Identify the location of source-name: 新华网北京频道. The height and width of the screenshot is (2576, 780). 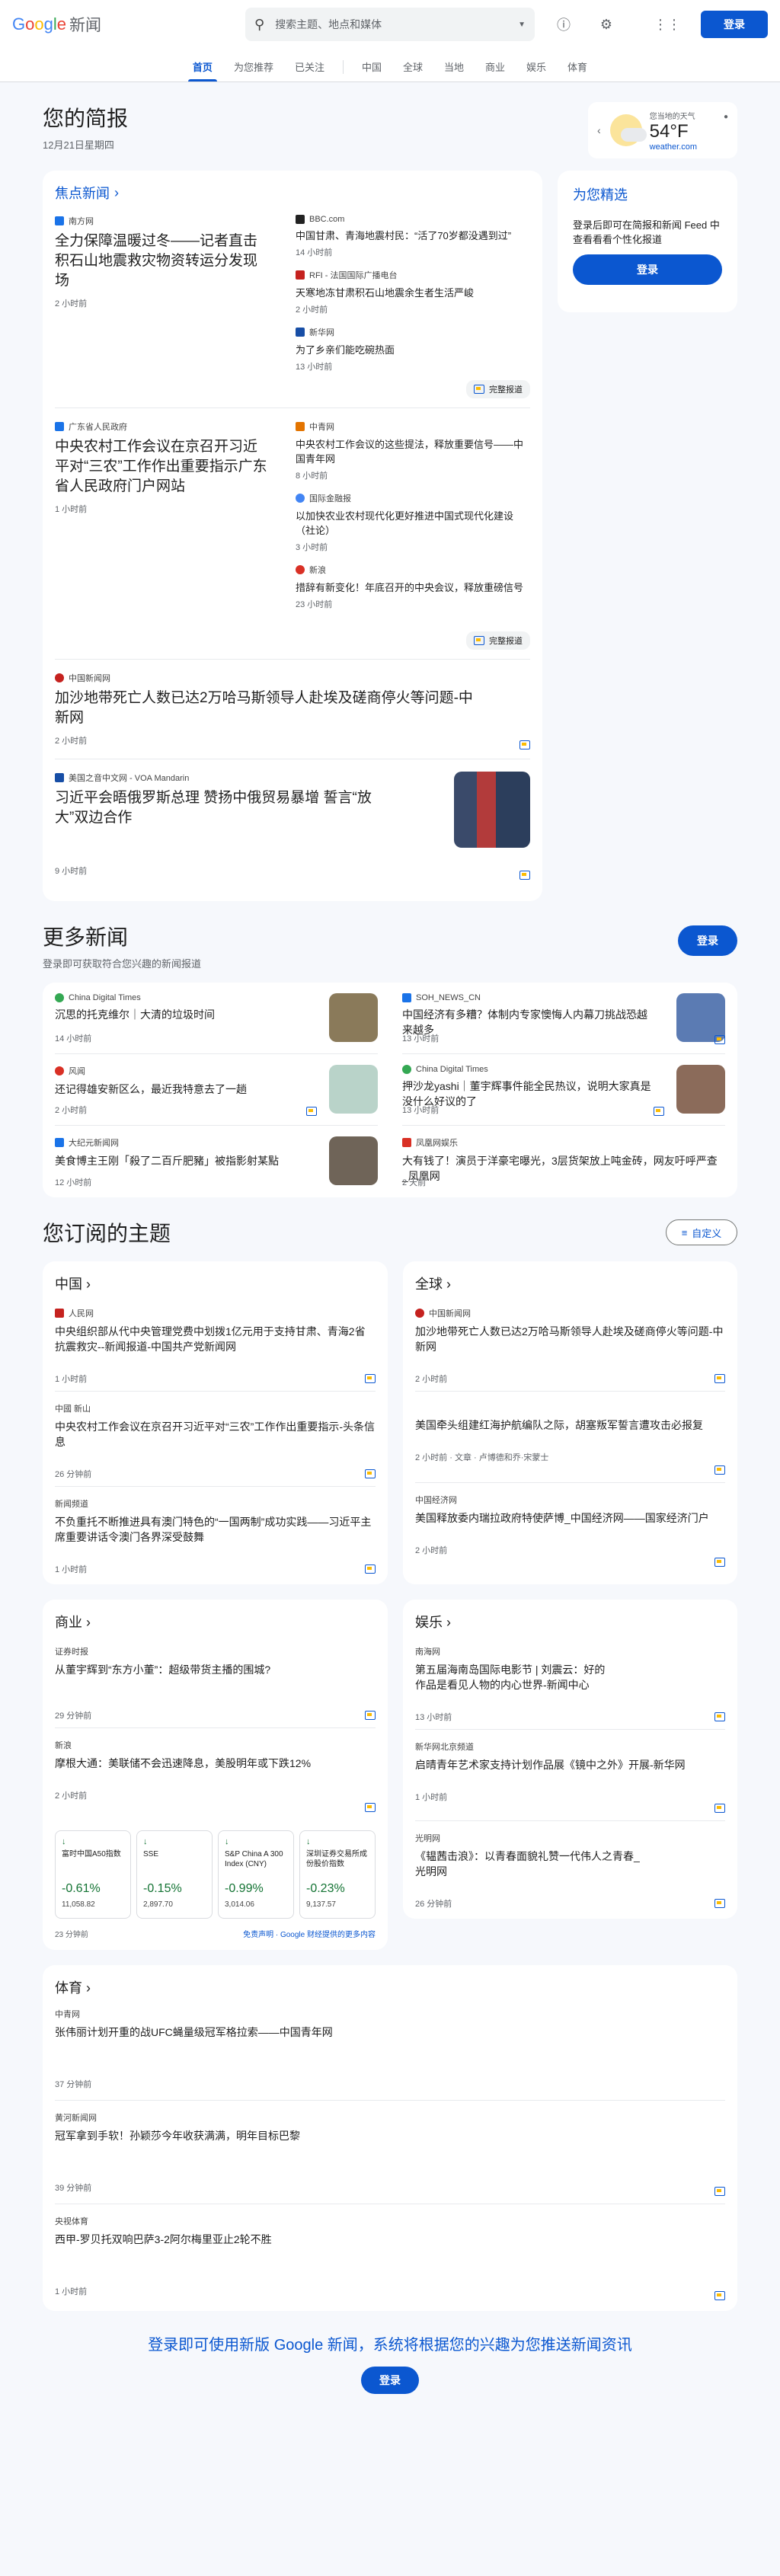
(444, 1747).